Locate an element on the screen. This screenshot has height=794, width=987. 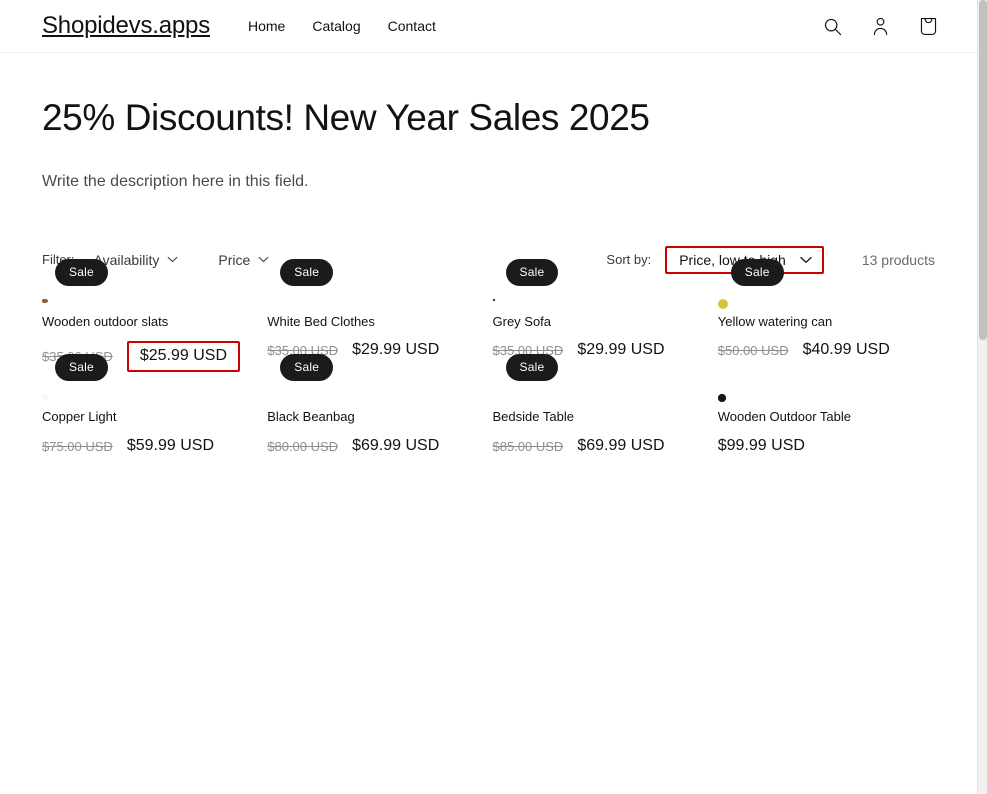
product-title: Yellow watering can is located at coordinates (826, 322).